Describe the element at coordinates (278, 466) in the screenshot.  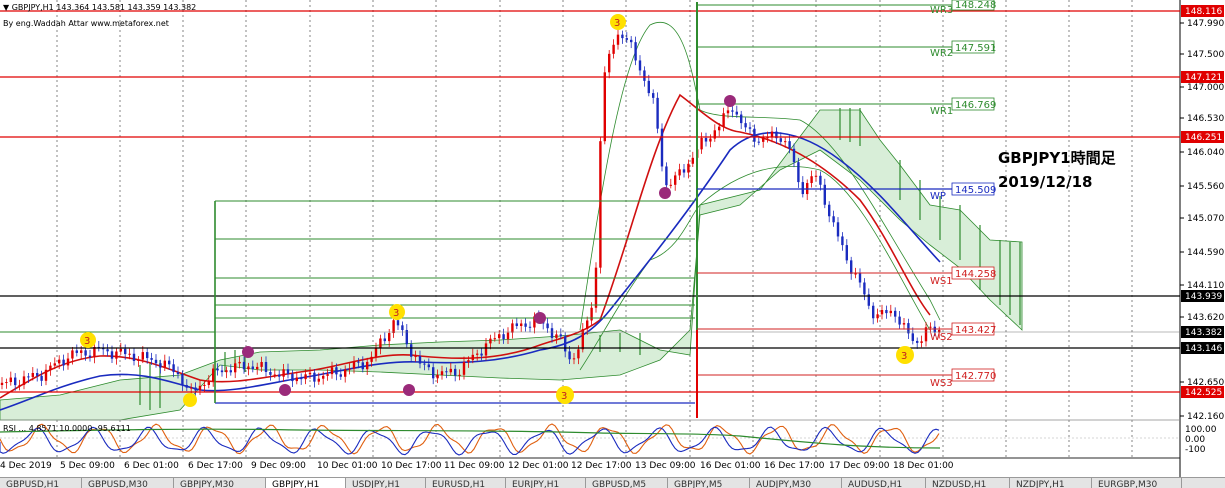
I see `time-label: 9 Dec 09:00` at that location.